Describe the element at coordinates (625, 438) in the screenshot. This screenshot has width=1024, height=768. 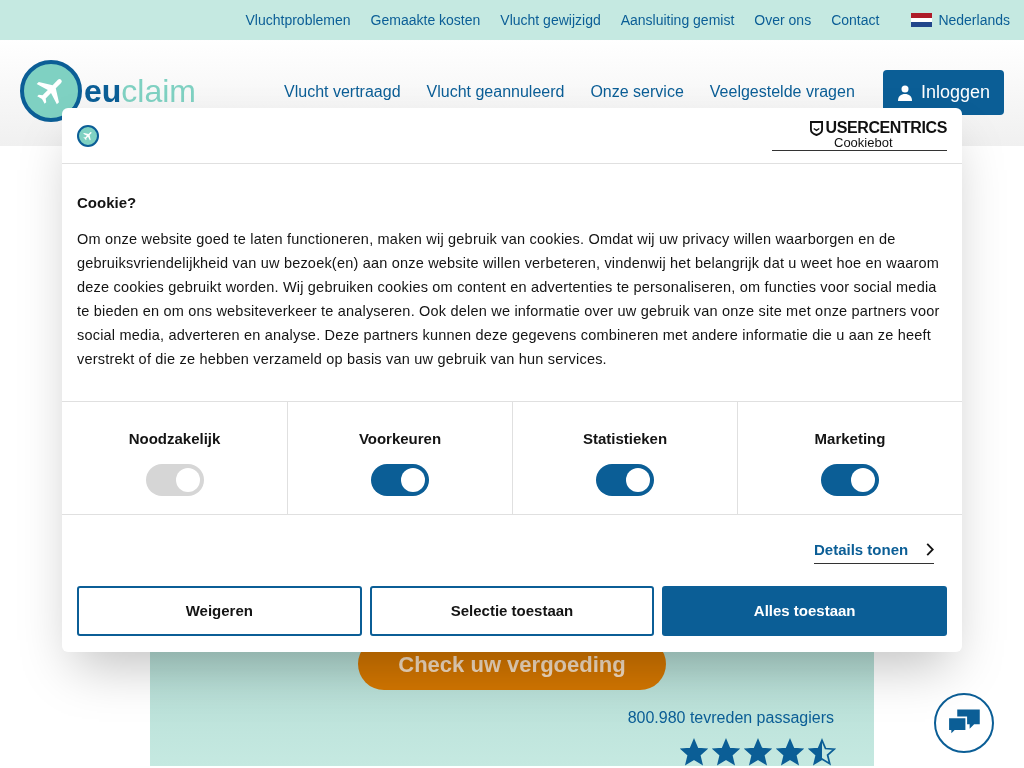
I see `category-label: Statistieken` at that location.